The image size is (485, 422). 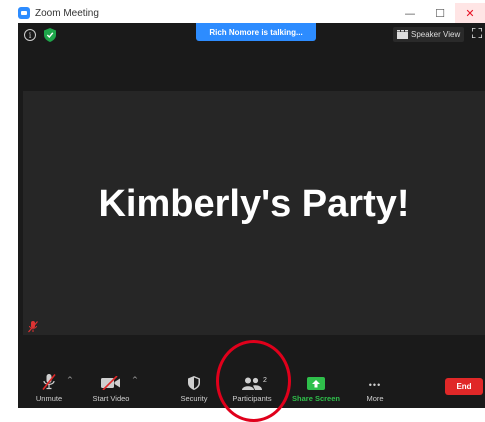 I want to click on security-shield-icon, so click(x=194, y=383).